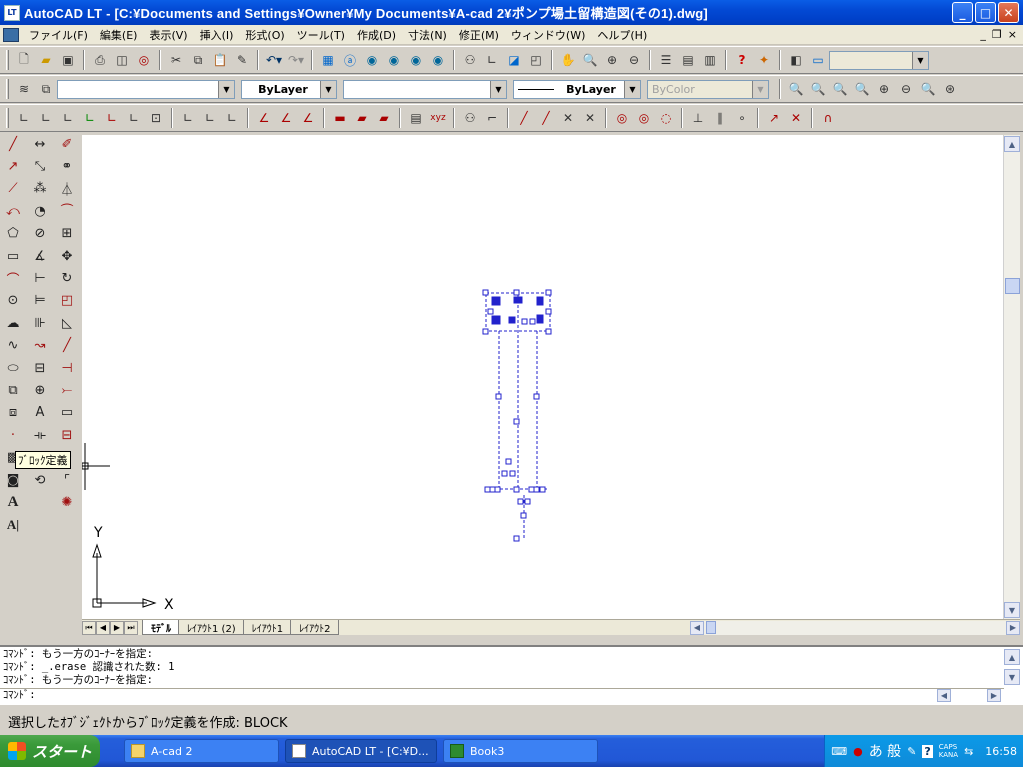 The width and height of the screenshot is (1023, 767). I want to click on menu-tools: ツール(T), so click(321, 35).